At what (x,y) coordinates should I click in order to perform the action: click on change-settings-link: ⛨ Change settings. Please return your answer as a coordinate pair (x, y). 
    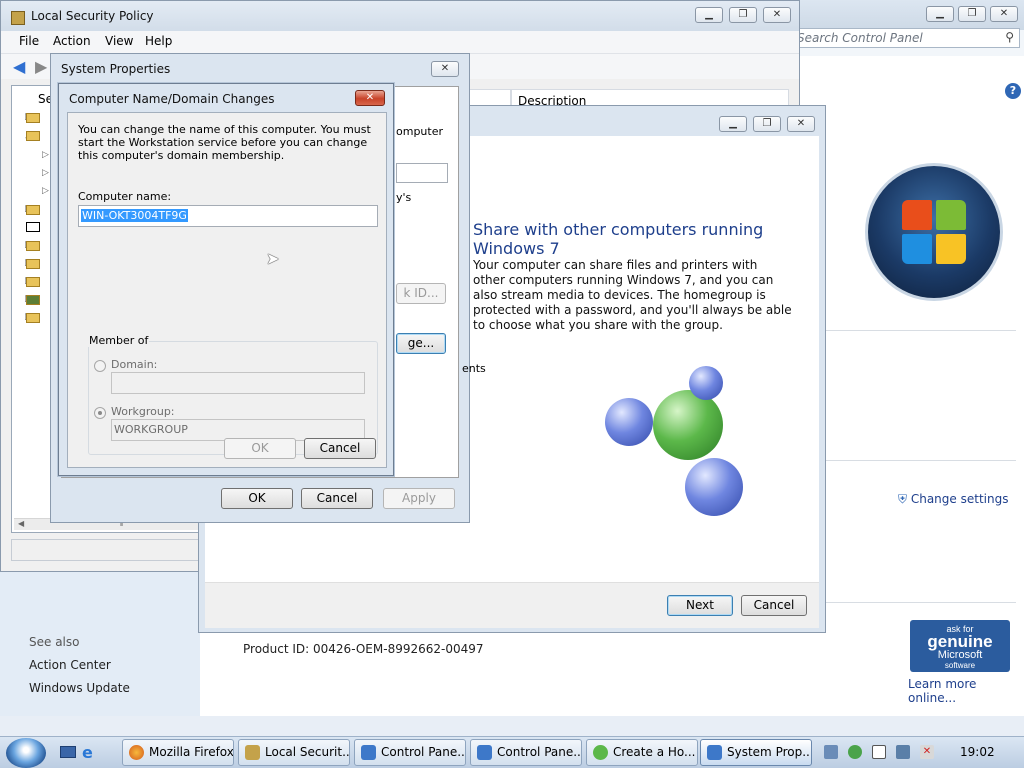
    Looking at the image, I should click on (953, 499).